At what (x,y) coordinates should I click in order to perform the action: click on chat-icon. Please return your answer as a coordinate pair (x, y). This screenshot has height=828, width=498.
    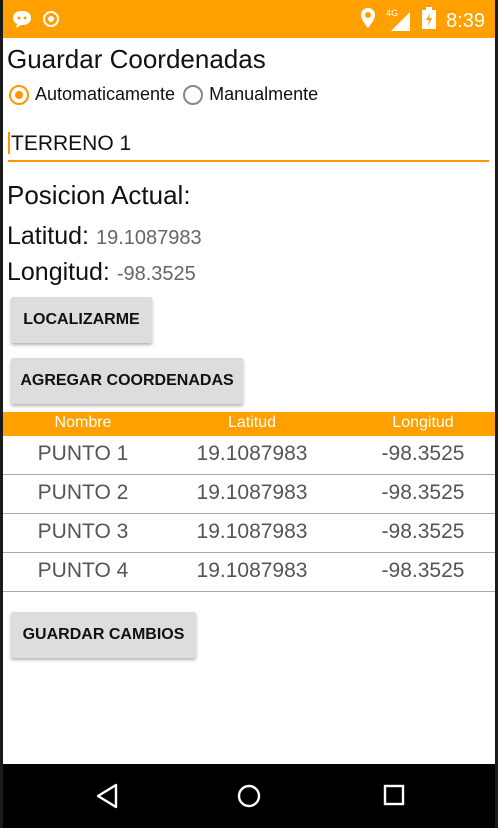
    Looking at the image, I should click on (22, 21).